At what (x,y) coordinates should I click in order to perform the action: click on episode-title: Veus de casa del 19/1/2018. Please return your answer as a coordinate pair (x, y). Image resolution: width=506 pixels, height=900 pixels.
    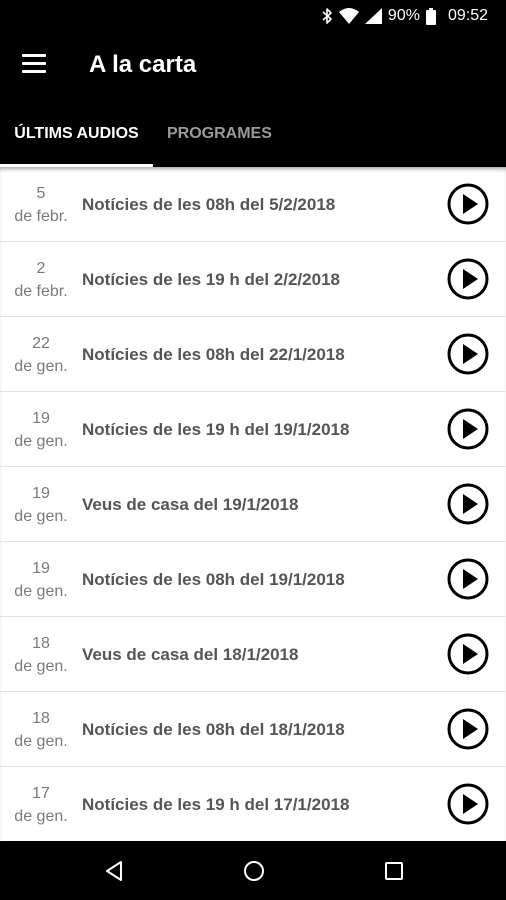
    Looking at the image, I should click on (190, 504).